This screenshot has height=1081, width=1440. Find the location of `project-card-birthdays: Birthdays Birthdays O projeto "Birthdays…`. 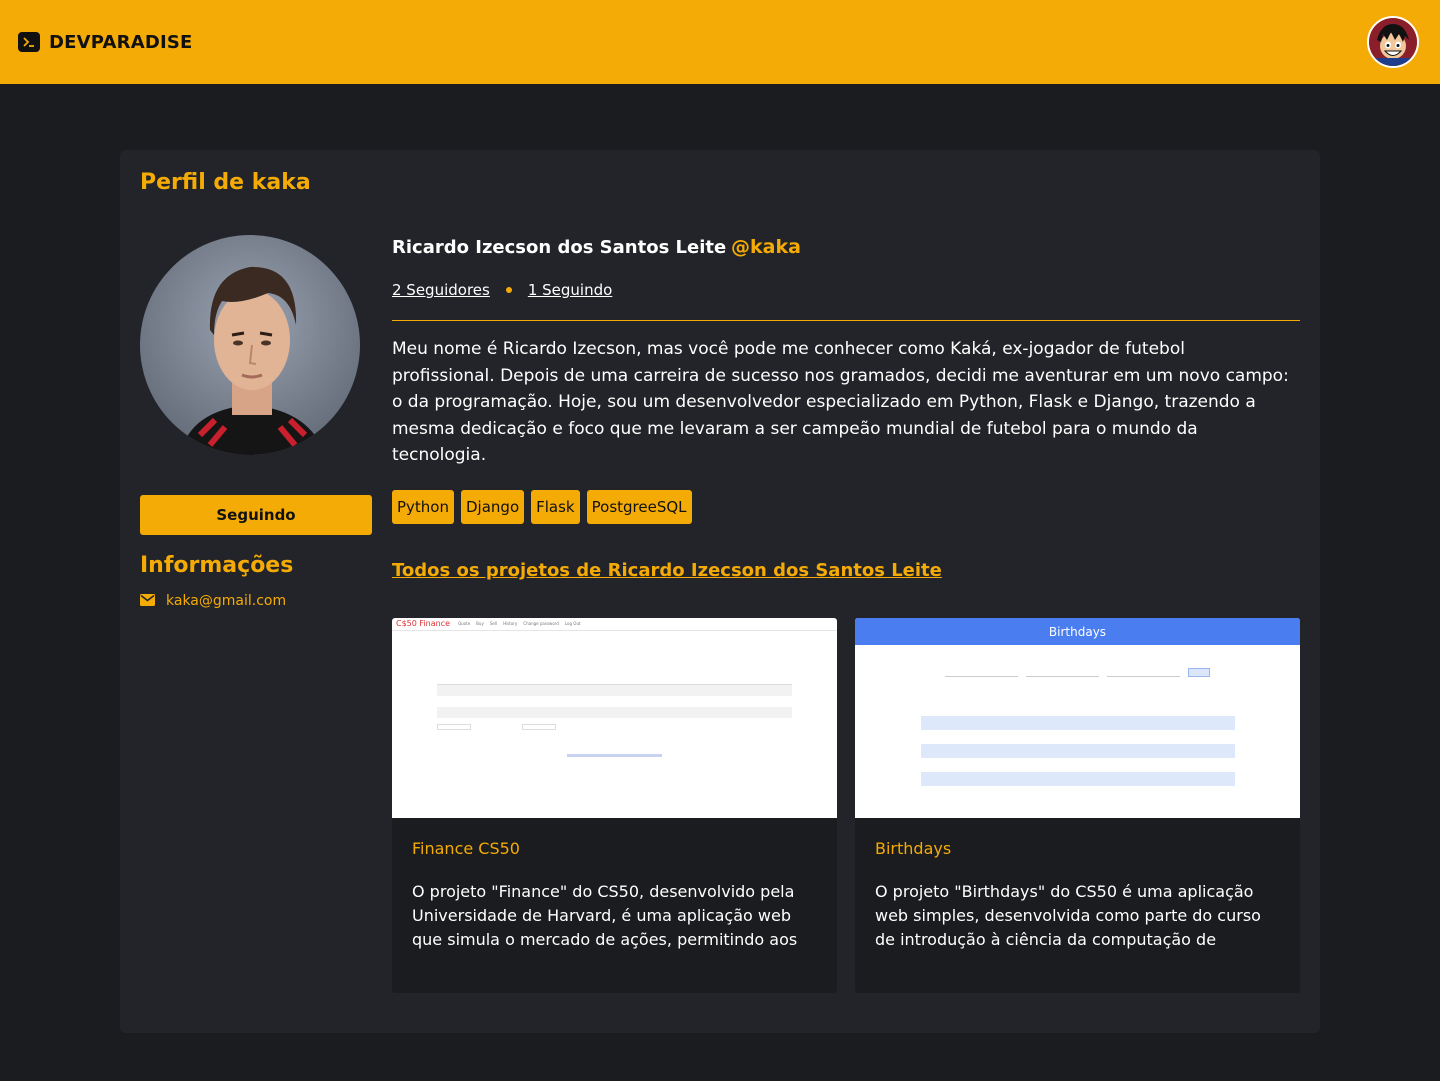

project-card-birthdays: Birthdays Birthdays O projeto "Birthdays… is located at coordinates (1077, 805).